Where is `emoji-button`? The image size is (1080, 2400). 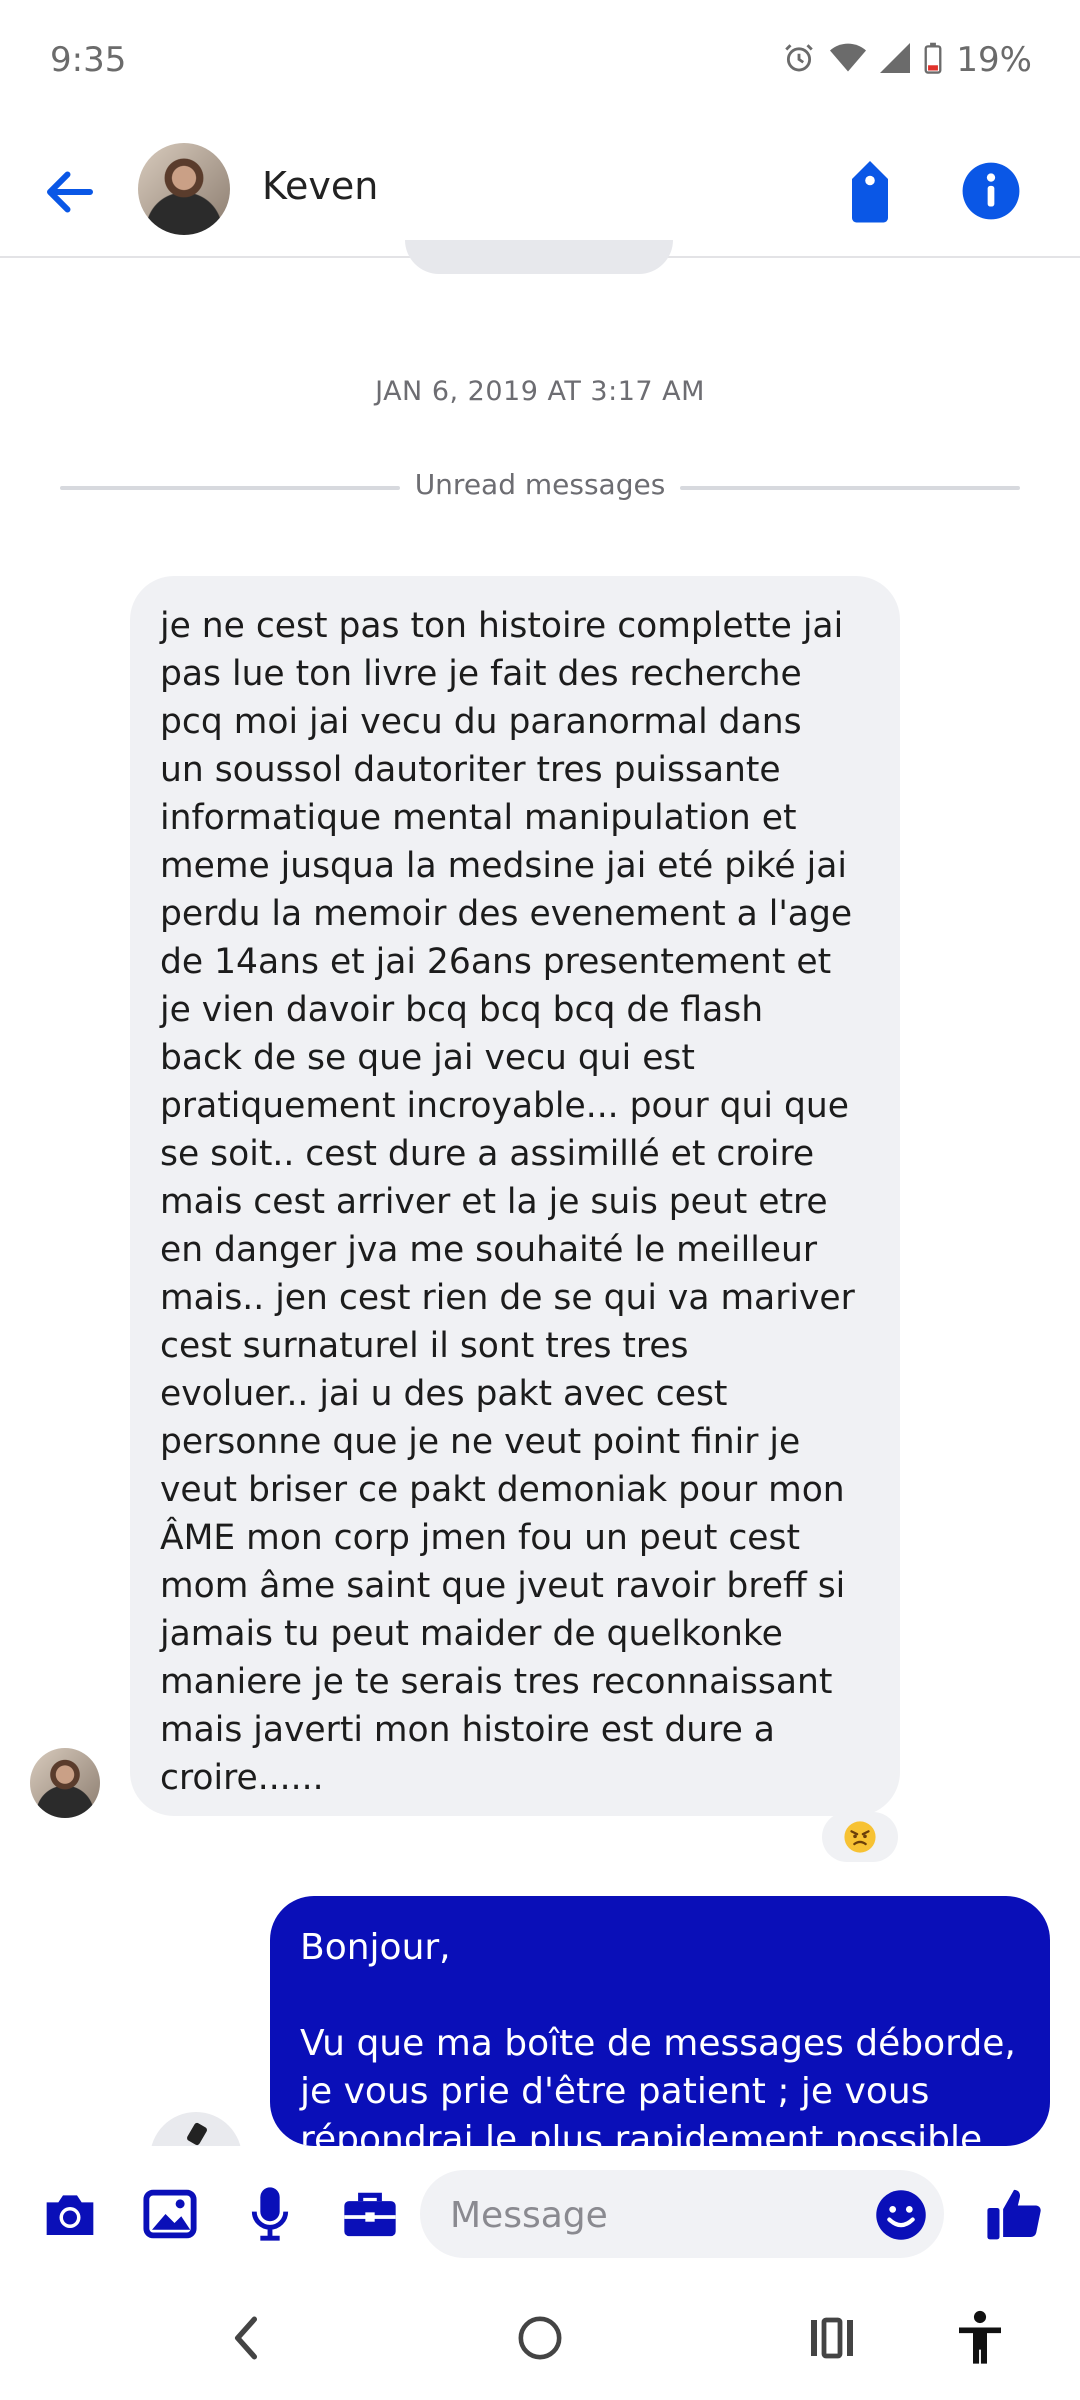
emoji-button is located at coordinates (901, 2215).